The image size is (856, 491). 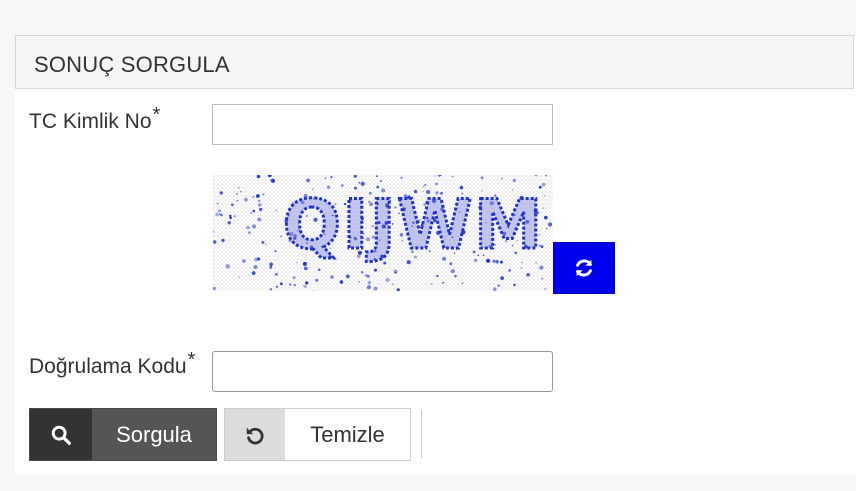 I want to click on clear-button: Temizle, so click(x=317, y=434).